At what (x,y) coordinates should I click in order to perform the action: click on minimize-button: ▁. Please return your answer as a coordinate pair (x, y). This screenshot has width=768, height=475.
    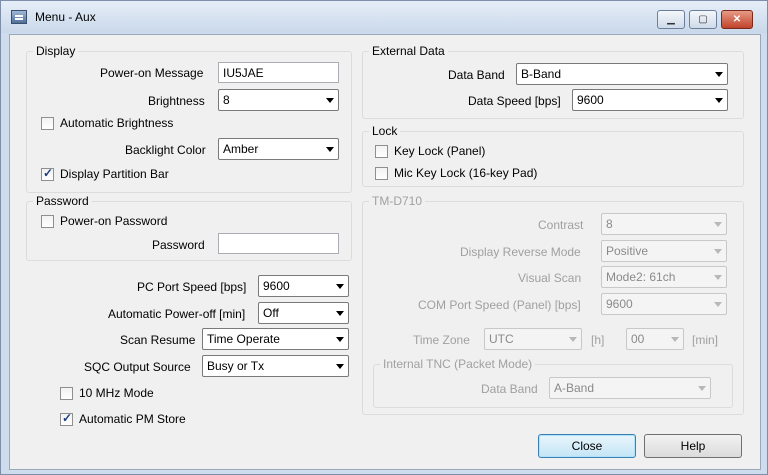
    Looking at the image, I should click on (671, 19).